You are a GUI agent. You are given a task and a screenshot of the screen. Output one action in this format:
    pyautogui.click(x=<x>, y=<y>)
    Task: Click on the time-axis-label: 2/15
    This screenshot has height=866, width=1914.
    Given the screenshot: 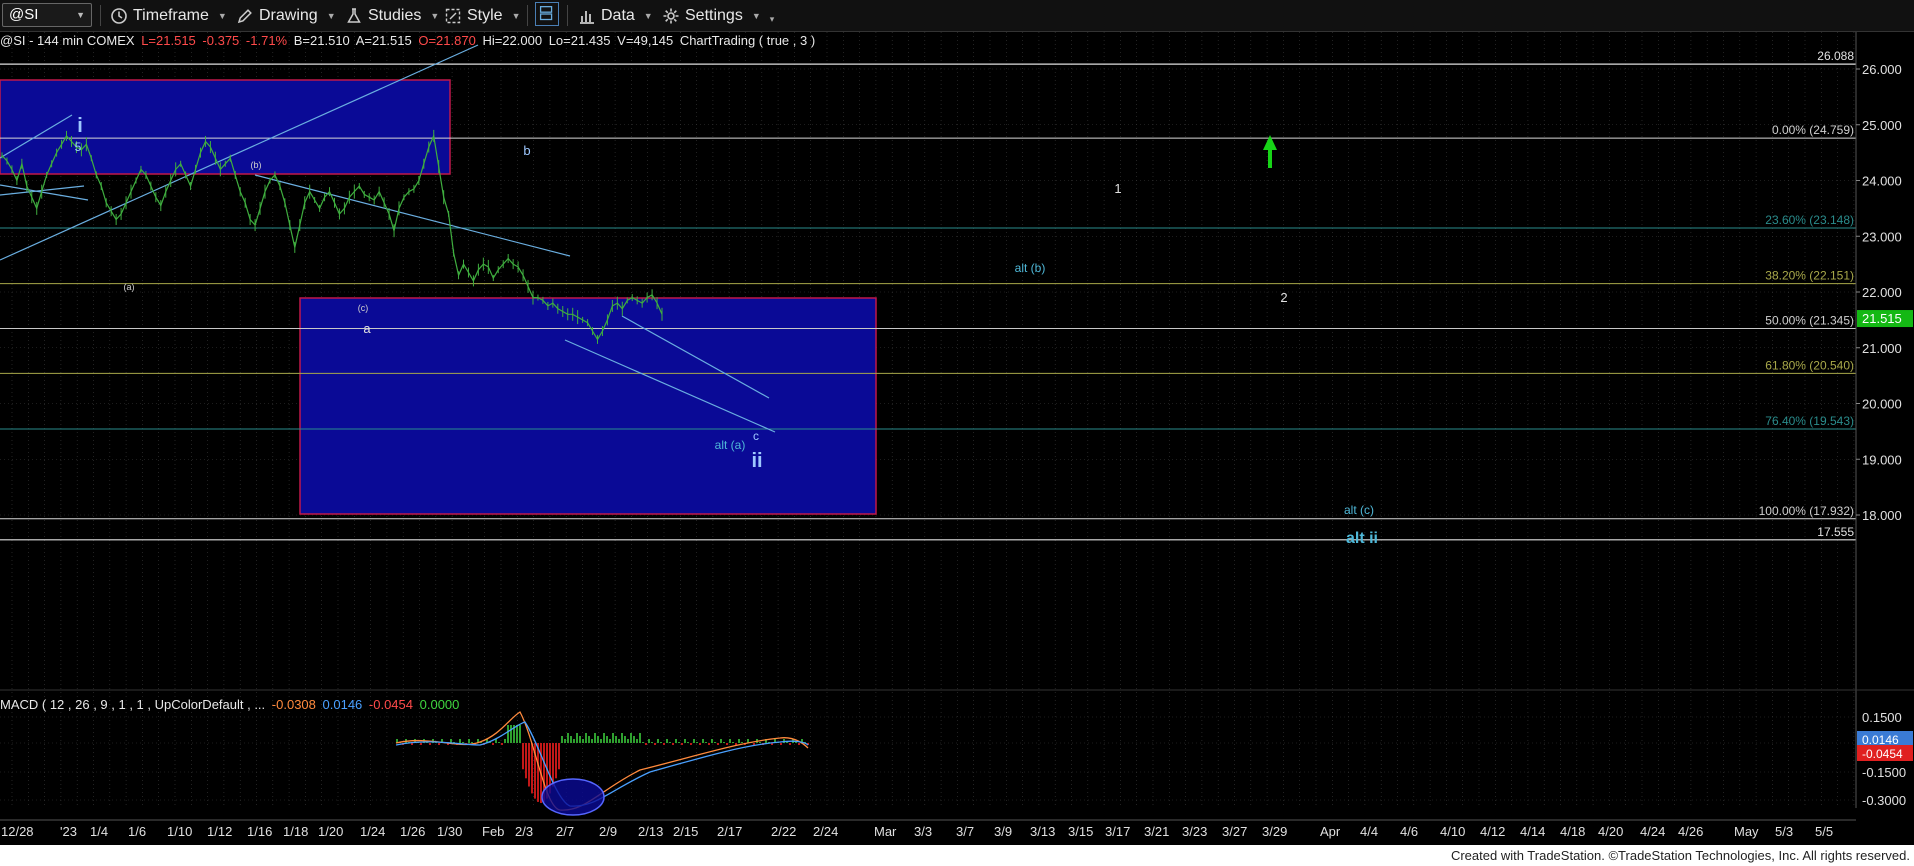 What is the action you would take?
    pyautogui.click(x=685, y=831)
    